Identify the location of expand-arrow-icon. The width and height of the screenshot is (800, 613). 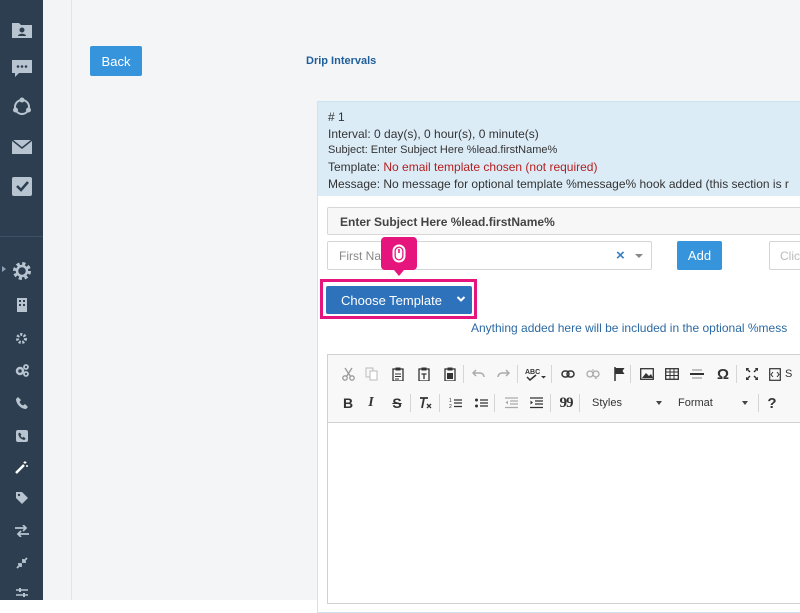
(4, 269).